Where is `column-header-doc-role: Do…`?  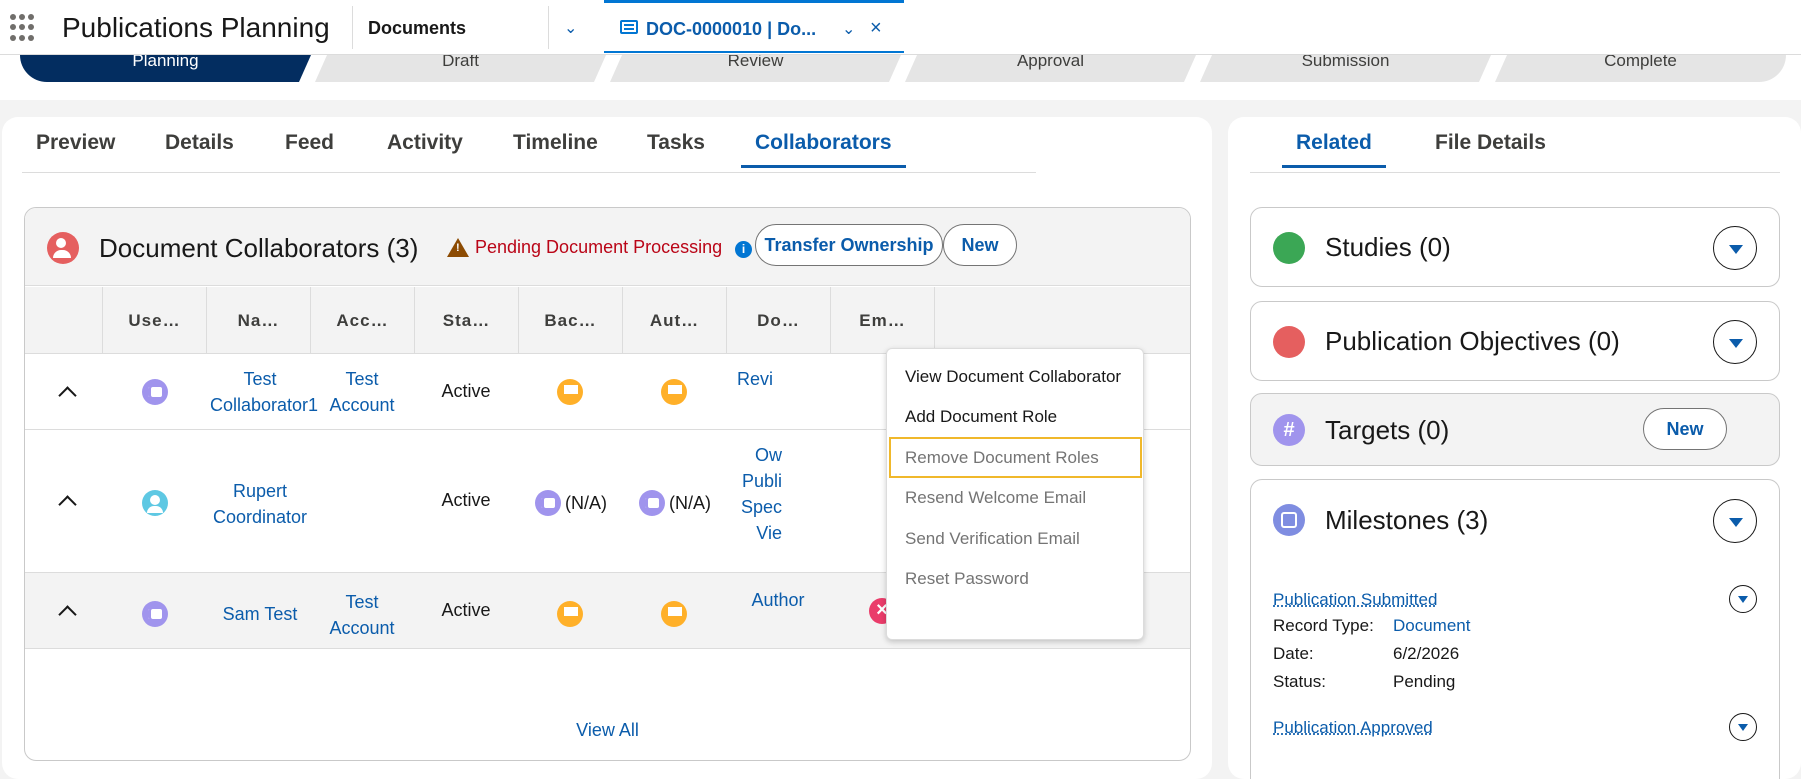 column-header-doc-role: Do… is located at coordinates (778, 320).